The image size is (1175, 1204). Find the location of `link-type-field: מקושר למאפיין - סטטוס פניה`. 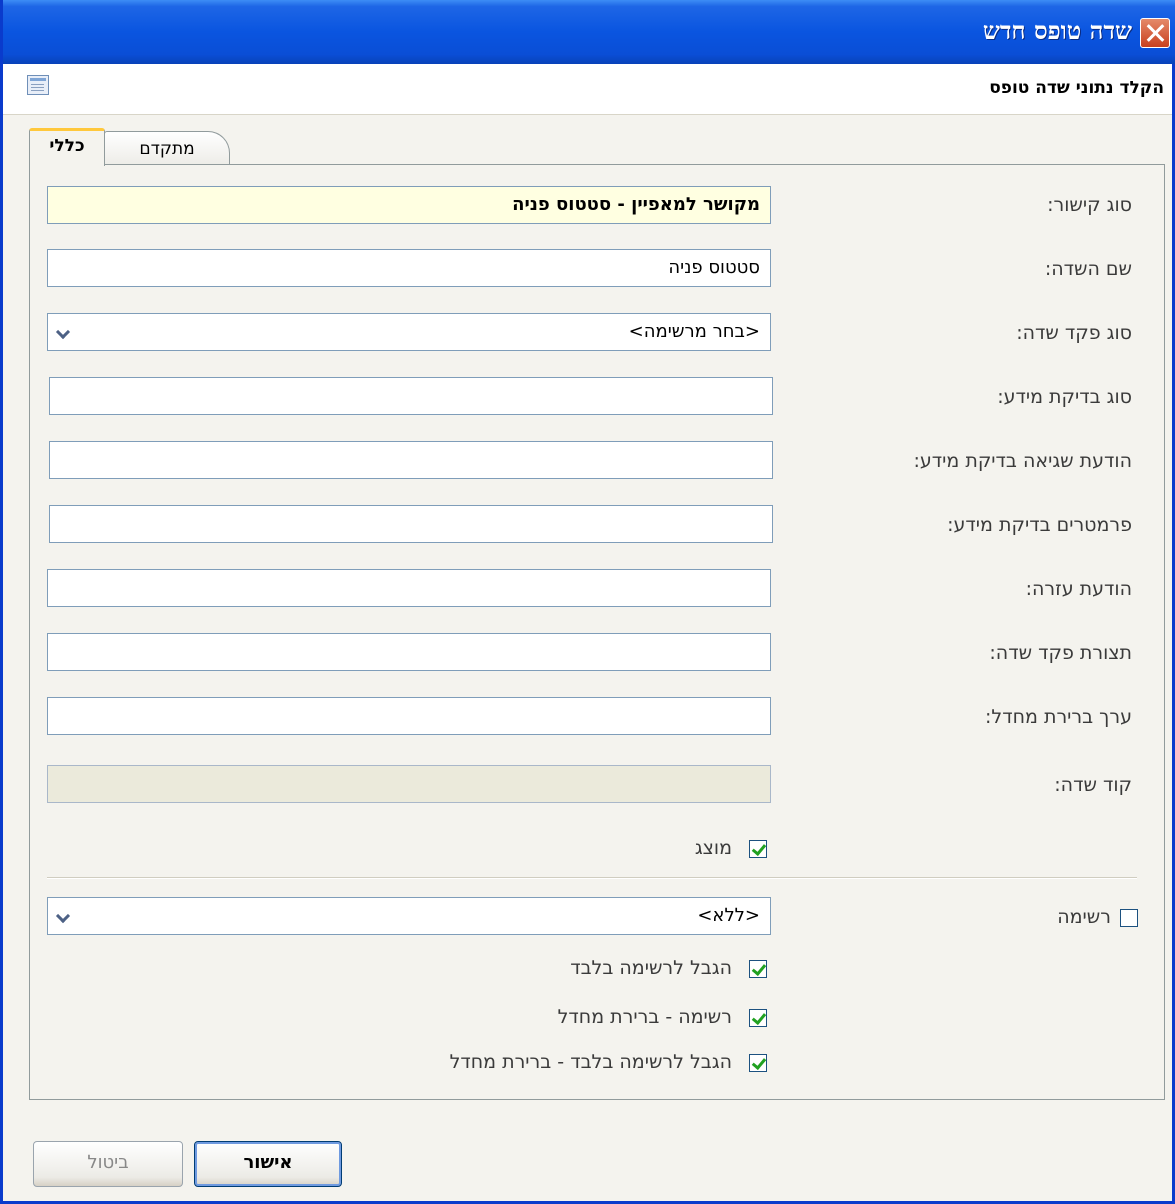

link-type-field: מקושר למאפיין - סטטוס פניה is located at coordinates (409, 205).